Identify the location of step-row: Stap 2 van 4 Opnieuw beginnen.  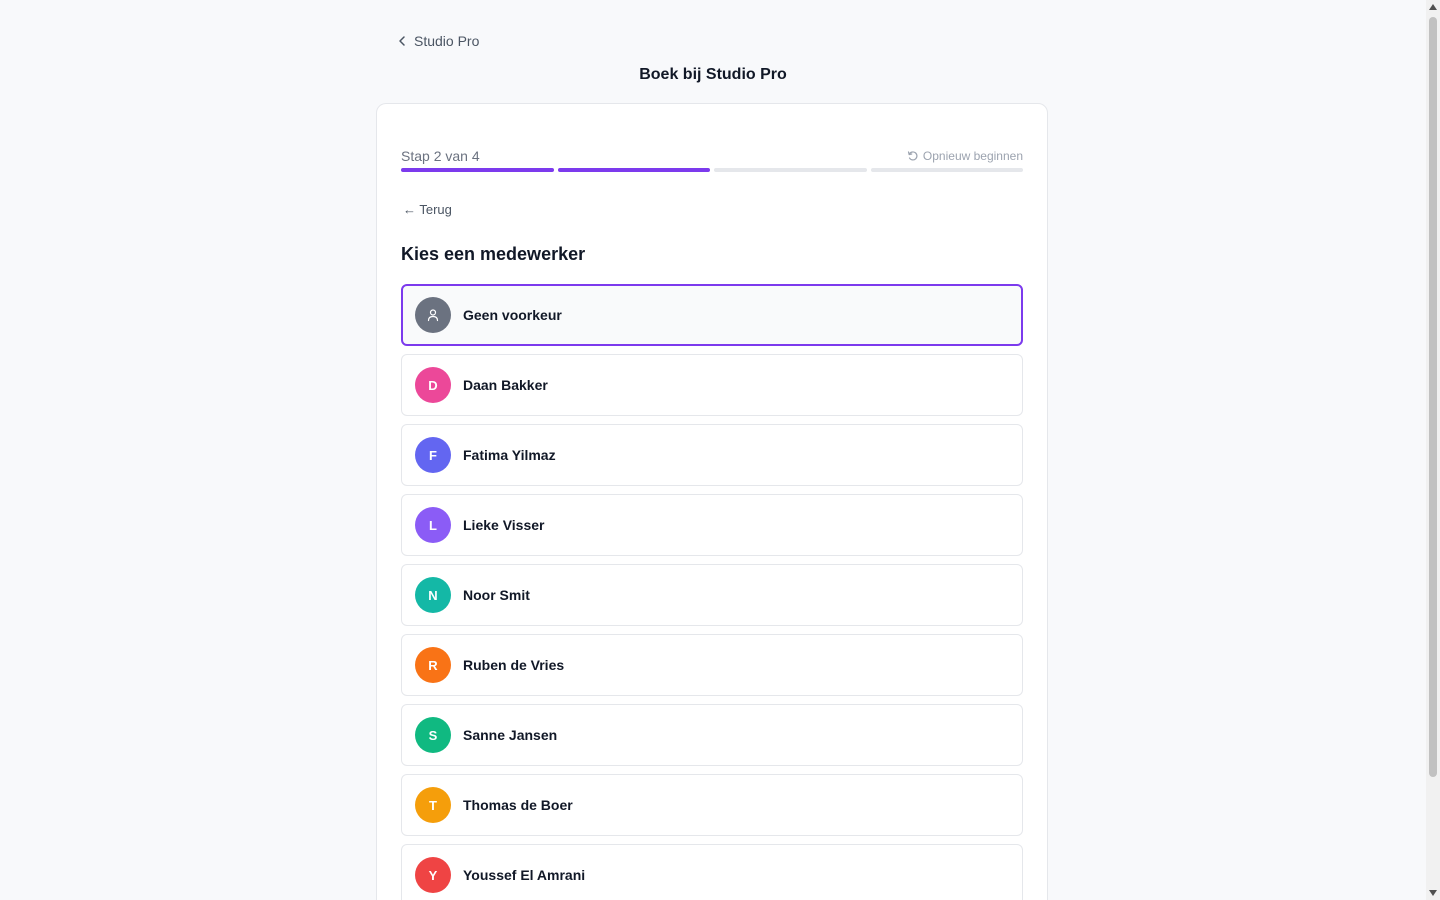
(712, 156).